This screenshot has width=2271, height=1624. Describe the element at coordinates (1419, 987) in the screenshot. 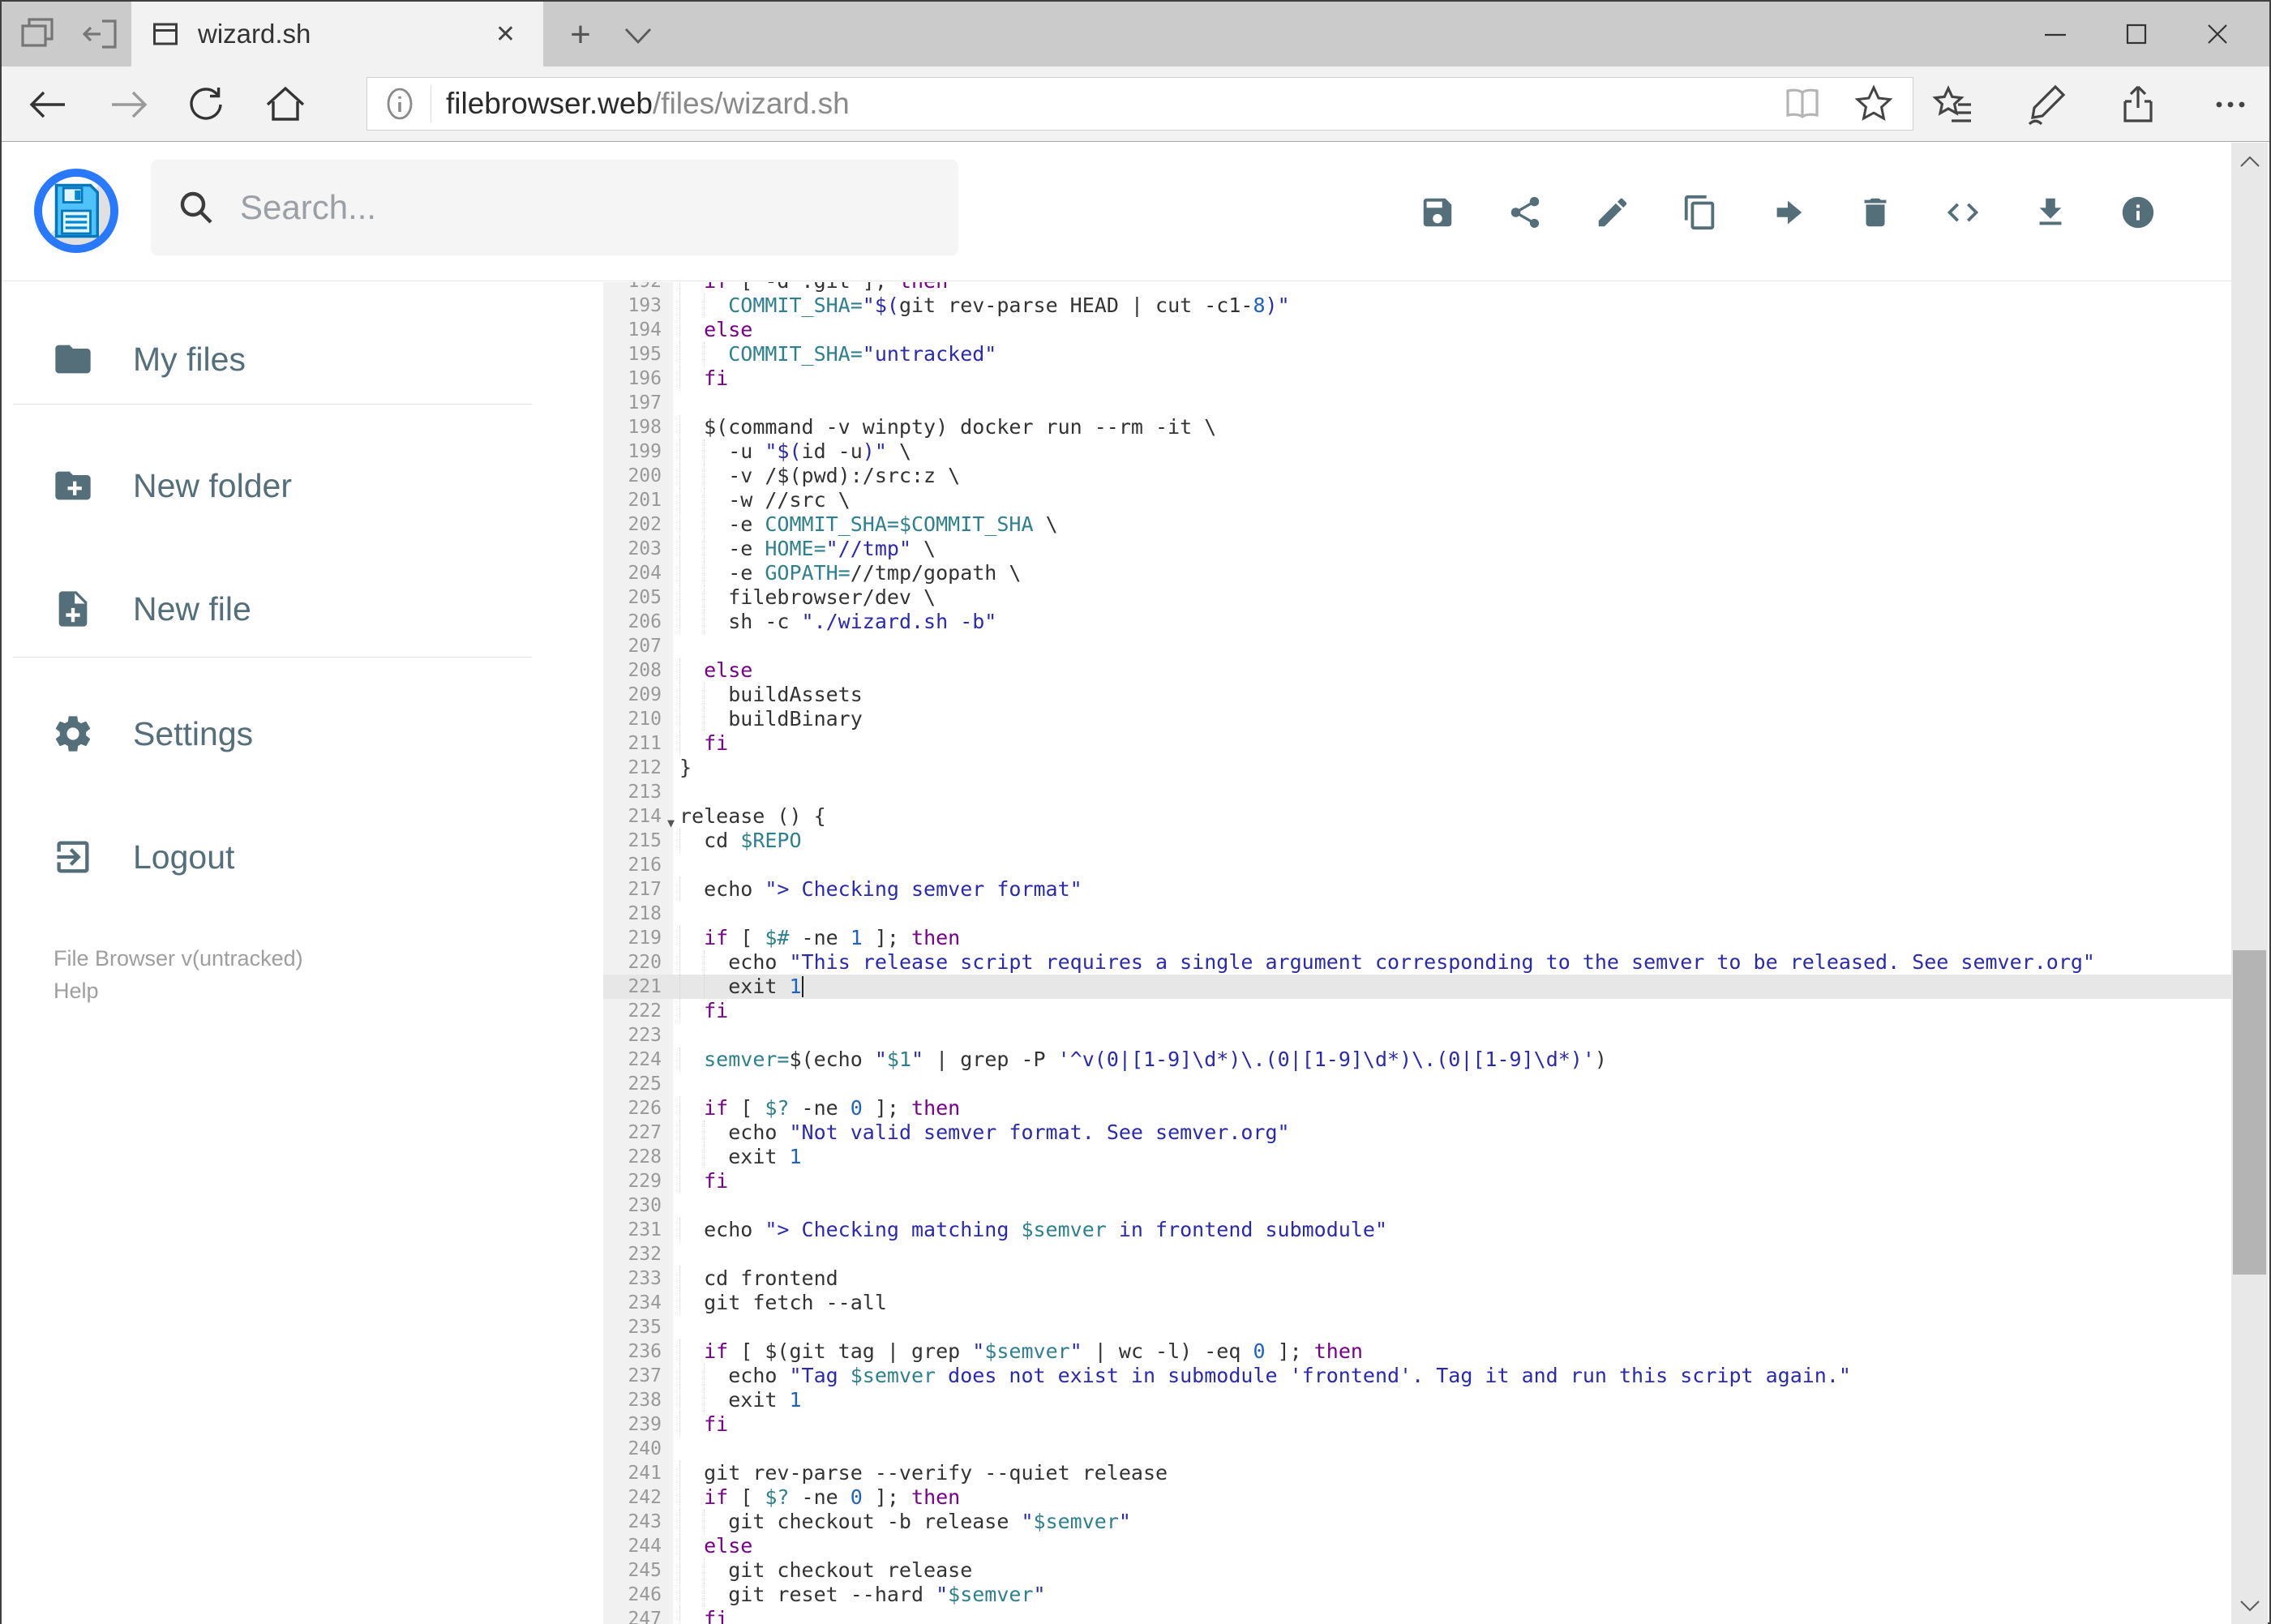

I see `code-line-221: 221 exit 1` at that location.